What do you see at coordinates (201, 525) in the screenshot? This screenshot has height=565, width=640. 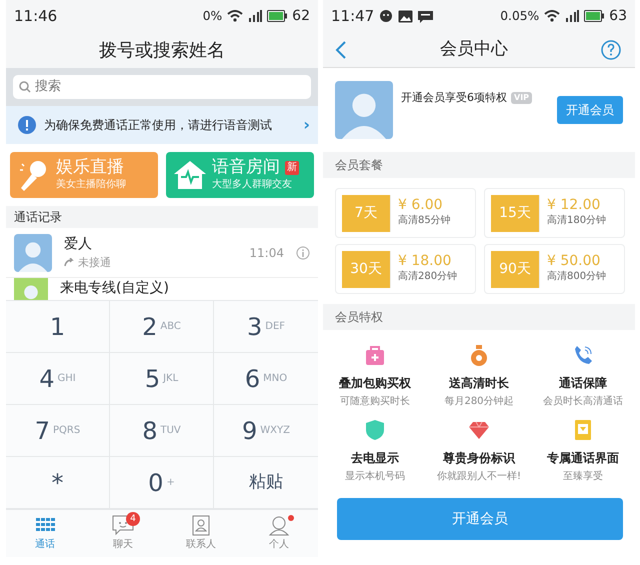 I see `contacts-icon` at bounding box center [201, 525].